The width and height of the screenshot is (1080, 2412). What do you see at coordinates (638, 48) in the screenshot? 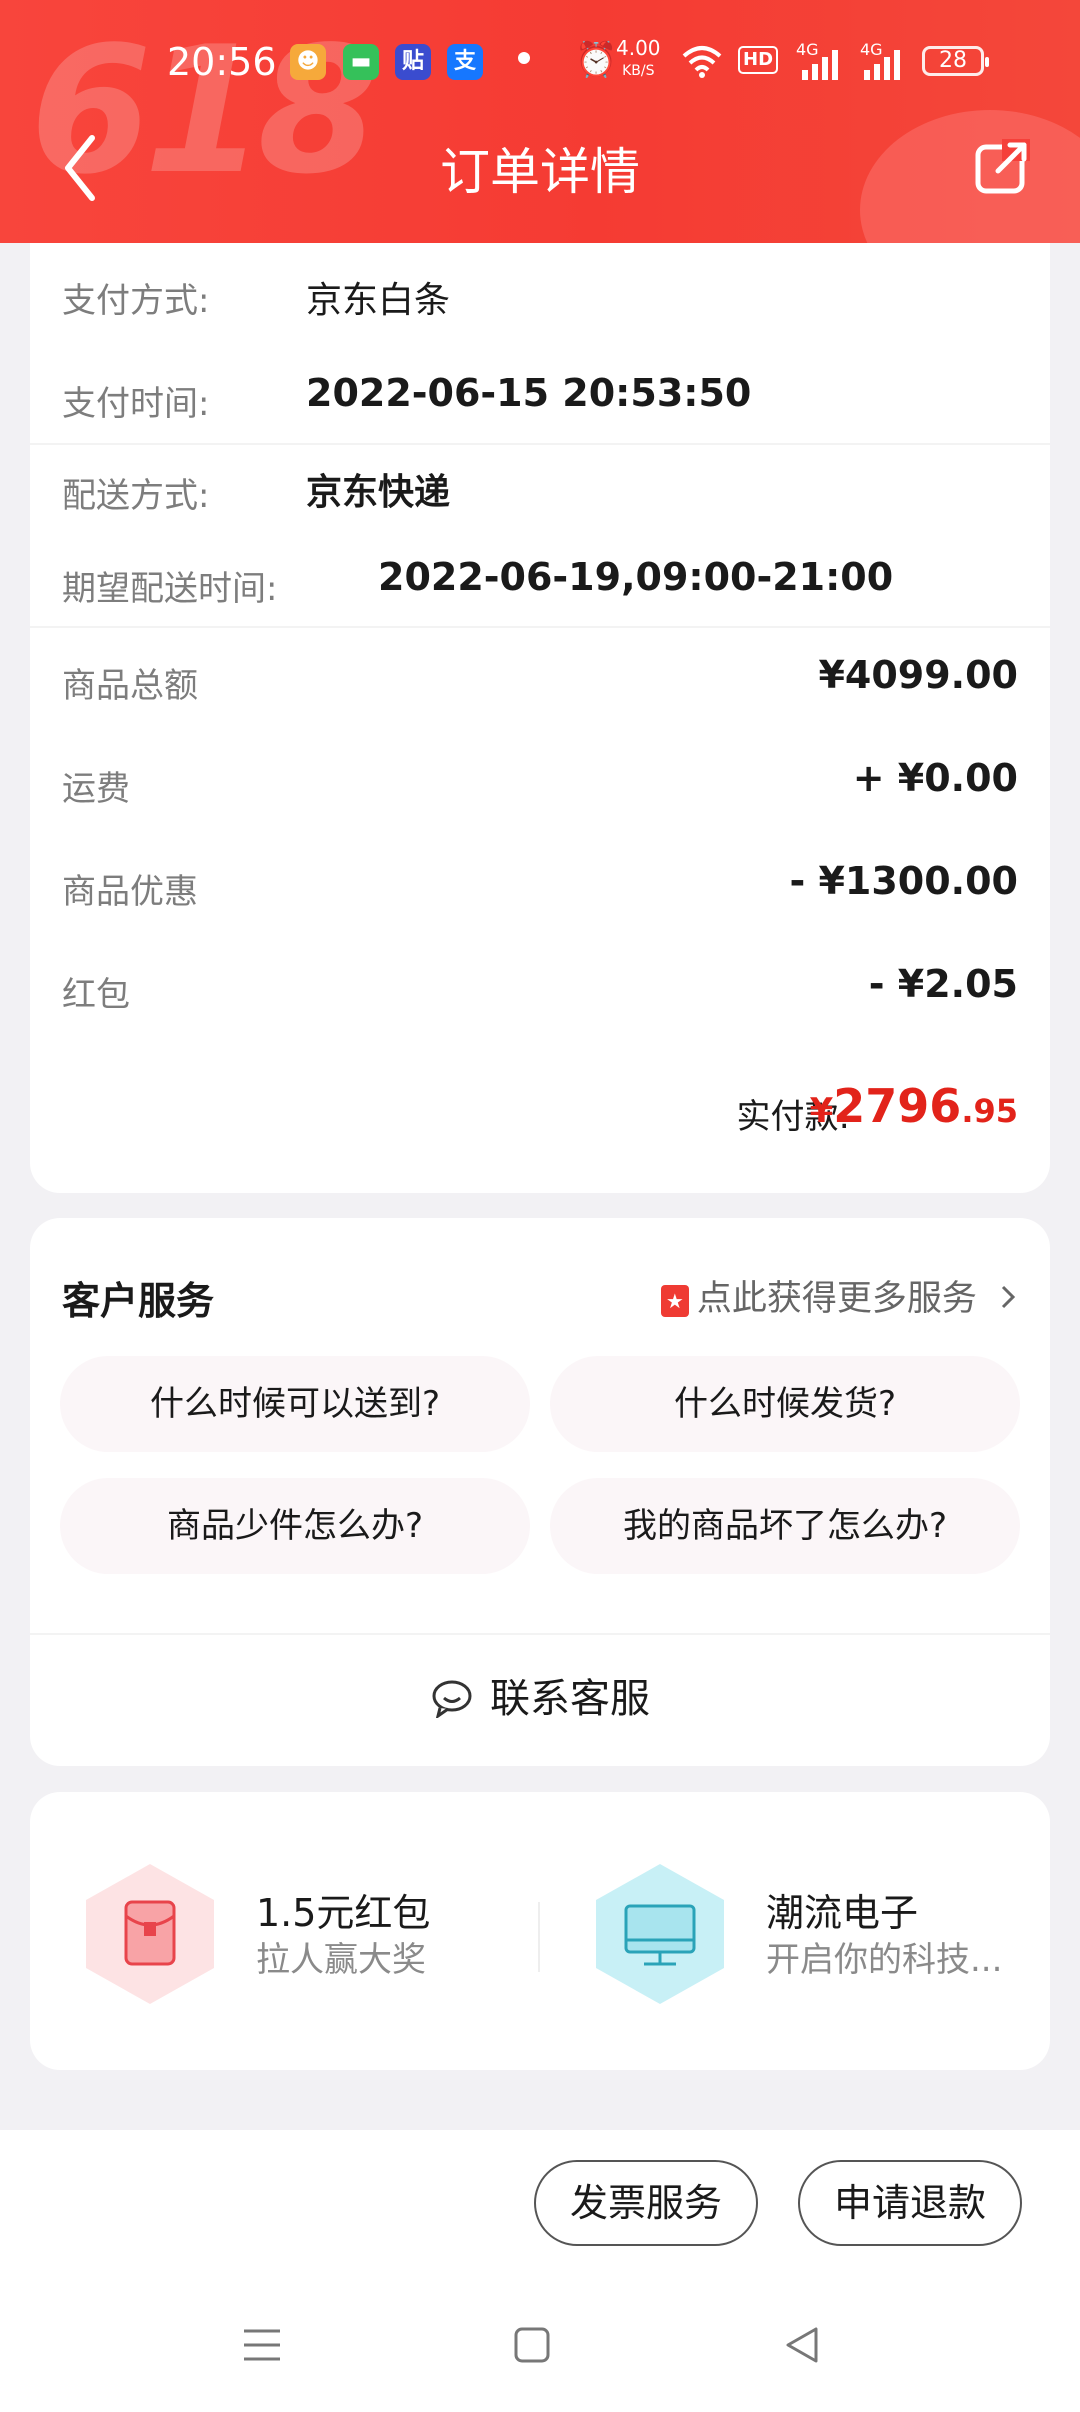
I see `net-speed-value: 4.00` at bounding box center [638, 48].